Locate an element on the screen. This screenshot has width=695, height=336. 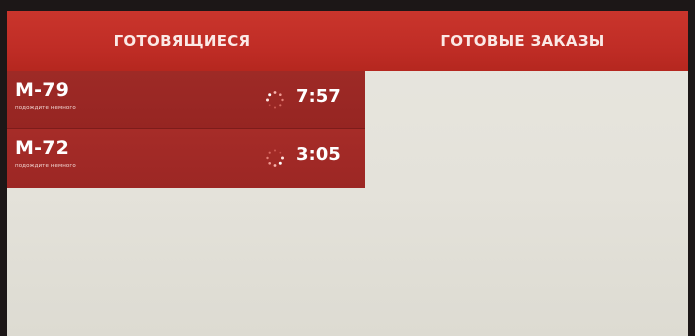
tab-preparing-label: ГОТОВЯЩИЕСЯ is located at coordinates (182, 41).